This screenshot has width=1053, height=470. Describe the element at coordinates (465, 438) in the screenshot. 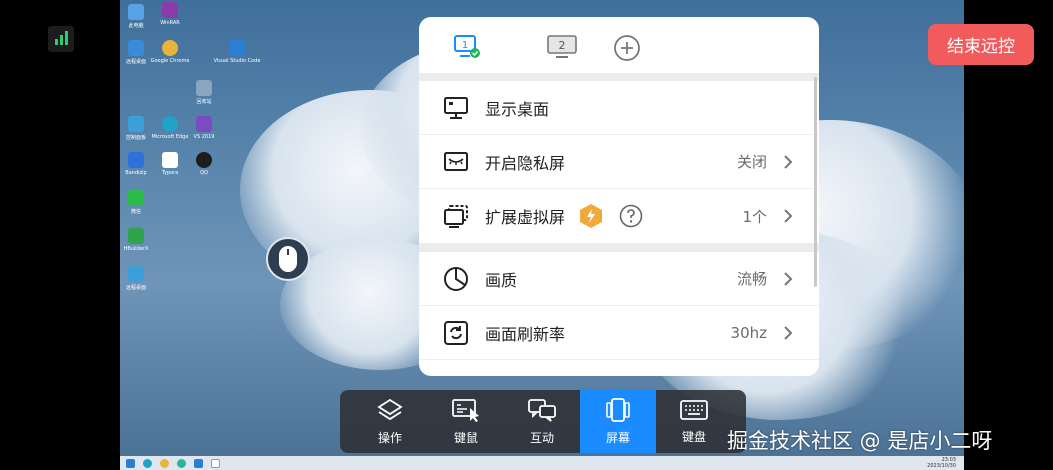

I see `toolbar-label: 键鼠` at that location.